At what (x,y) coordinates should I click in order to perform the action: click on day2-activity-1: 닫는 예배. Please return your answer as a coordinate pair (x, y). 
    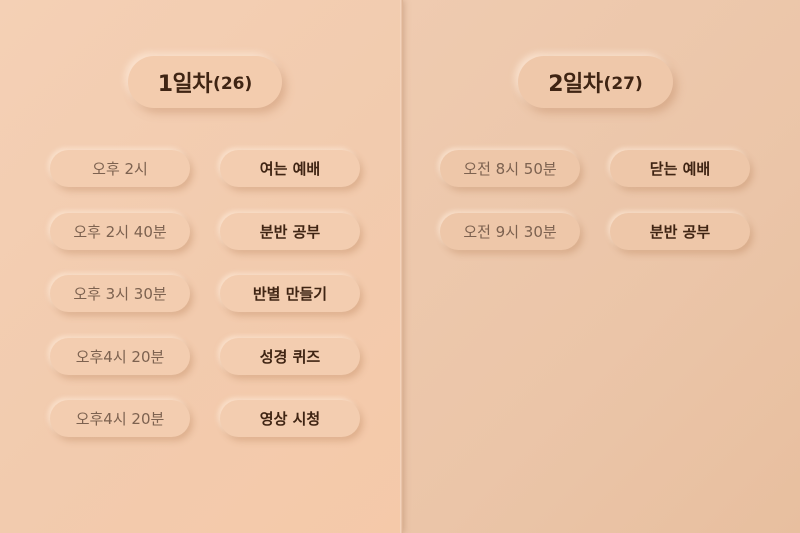
    Looking at the image, I should click on (680, 168).